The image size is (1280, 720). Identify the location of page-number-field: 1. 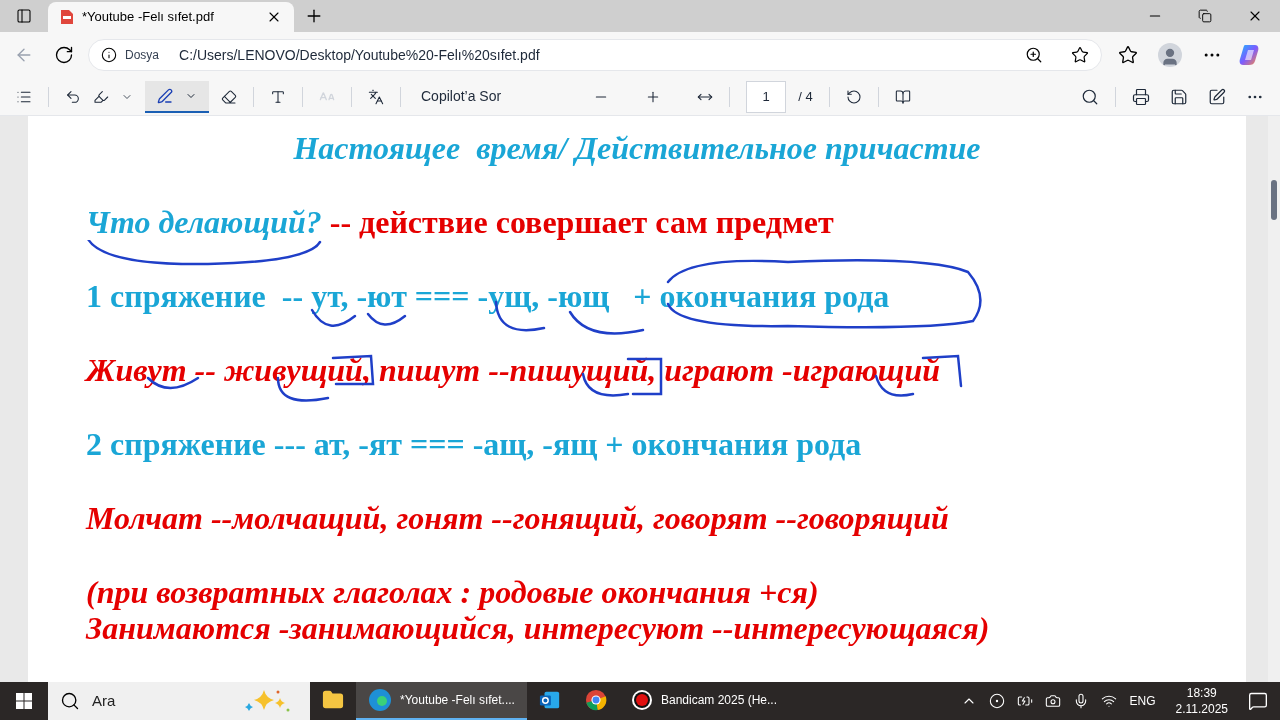
(766, 96).